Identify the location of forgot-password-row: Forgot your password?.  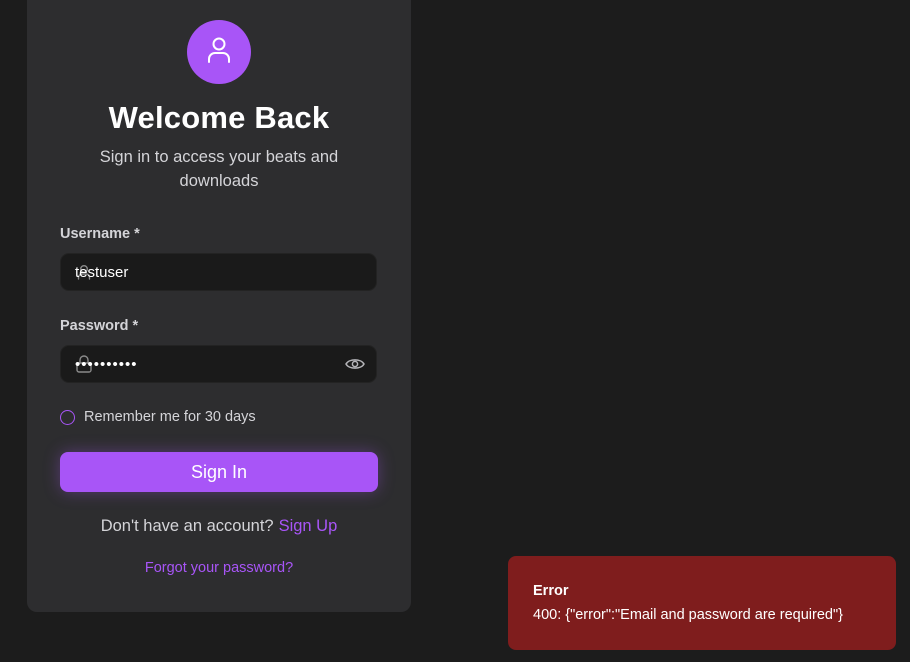
(219, 568).